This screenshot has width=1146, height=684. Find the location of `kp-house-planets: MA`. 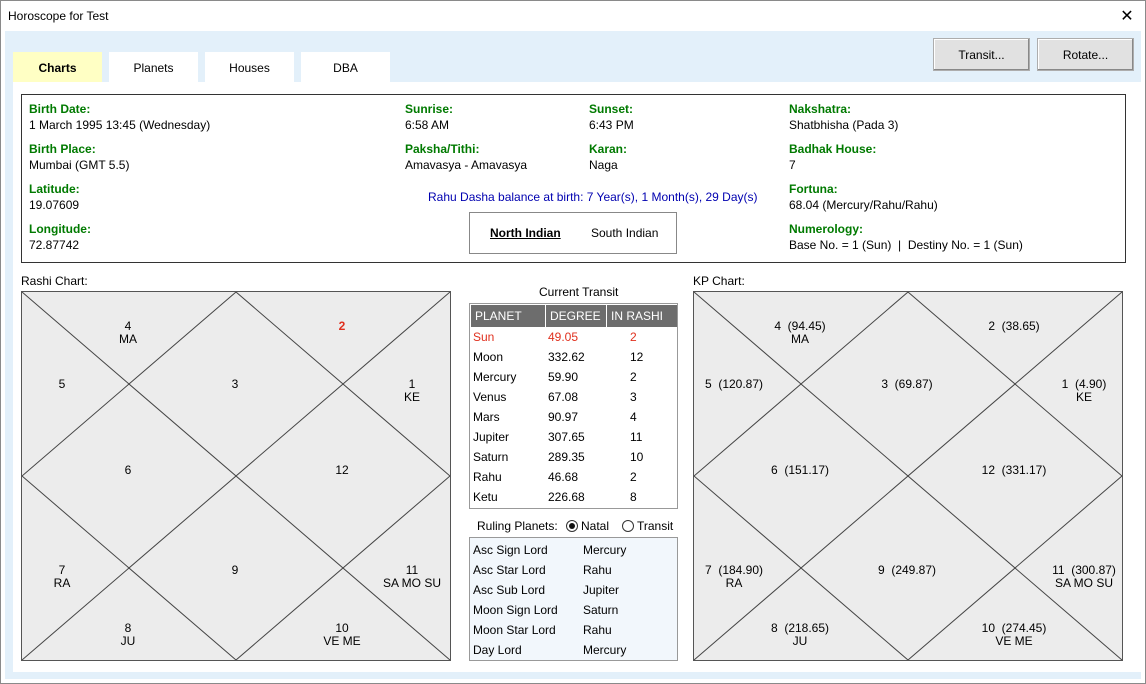

kp-house-planets: MA is located at coordinates (800, 339).